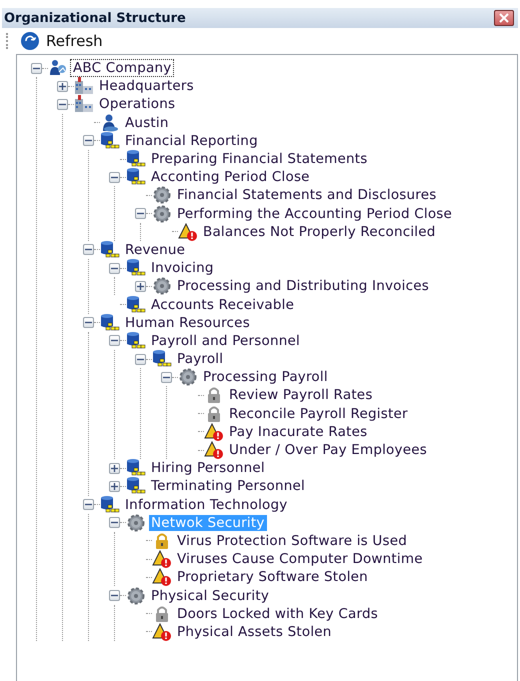 Image resolution: width=520 pixels, height=681 pixels. Describe the element at coordinates (272, 577) in the screenshot. I see `tree-item: Proprietary Software Stolen` at that location.